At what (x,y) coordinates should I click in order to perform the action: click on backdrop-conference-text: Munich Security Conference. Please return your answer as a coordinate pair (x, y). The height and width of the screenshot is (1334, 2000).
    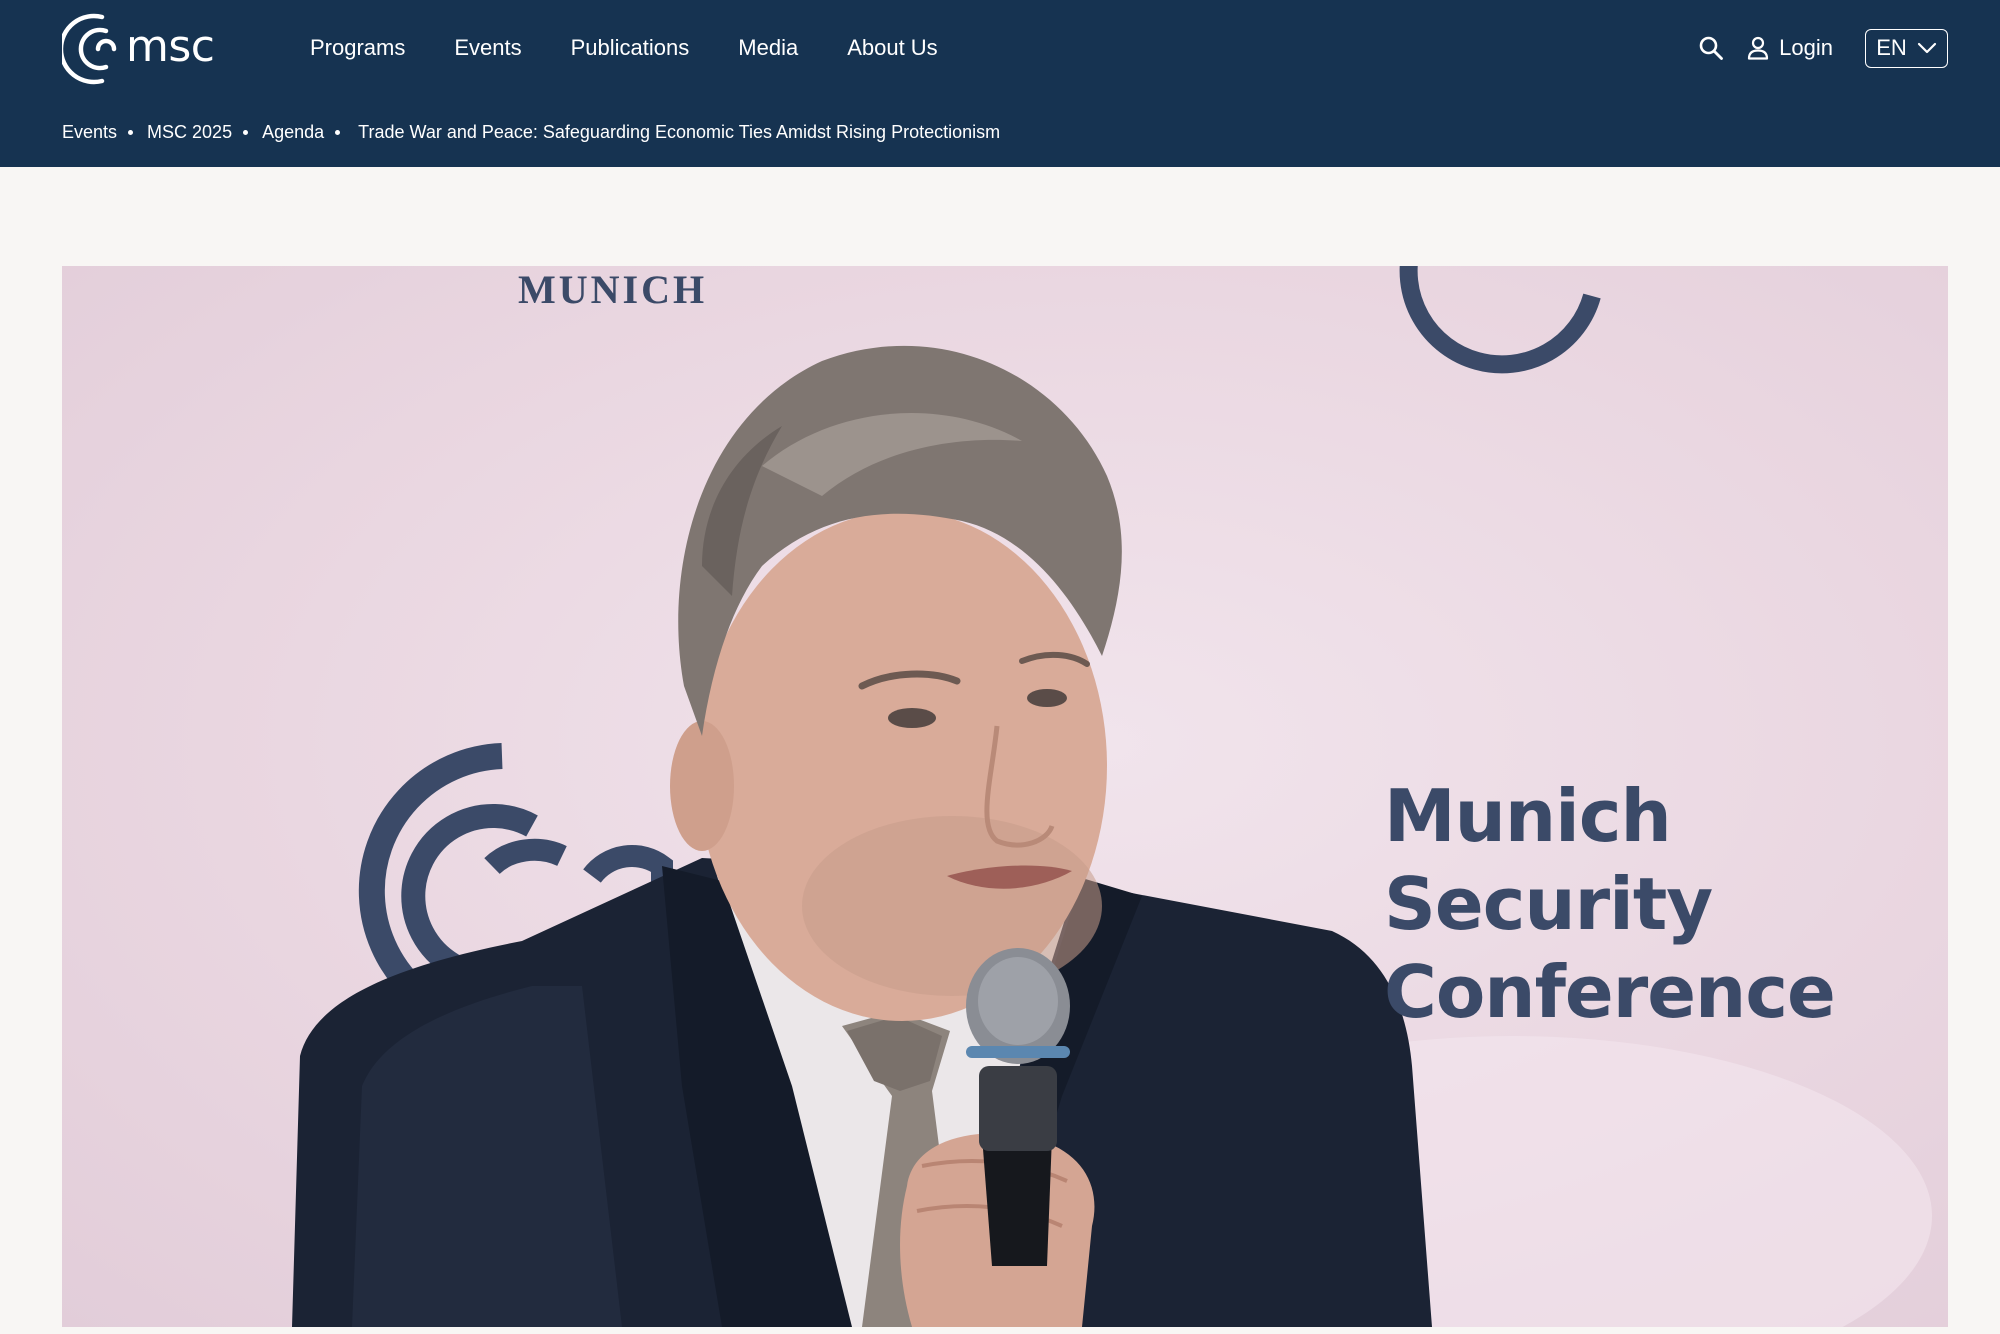
    Looking at the image, I should click on (1666, 904).